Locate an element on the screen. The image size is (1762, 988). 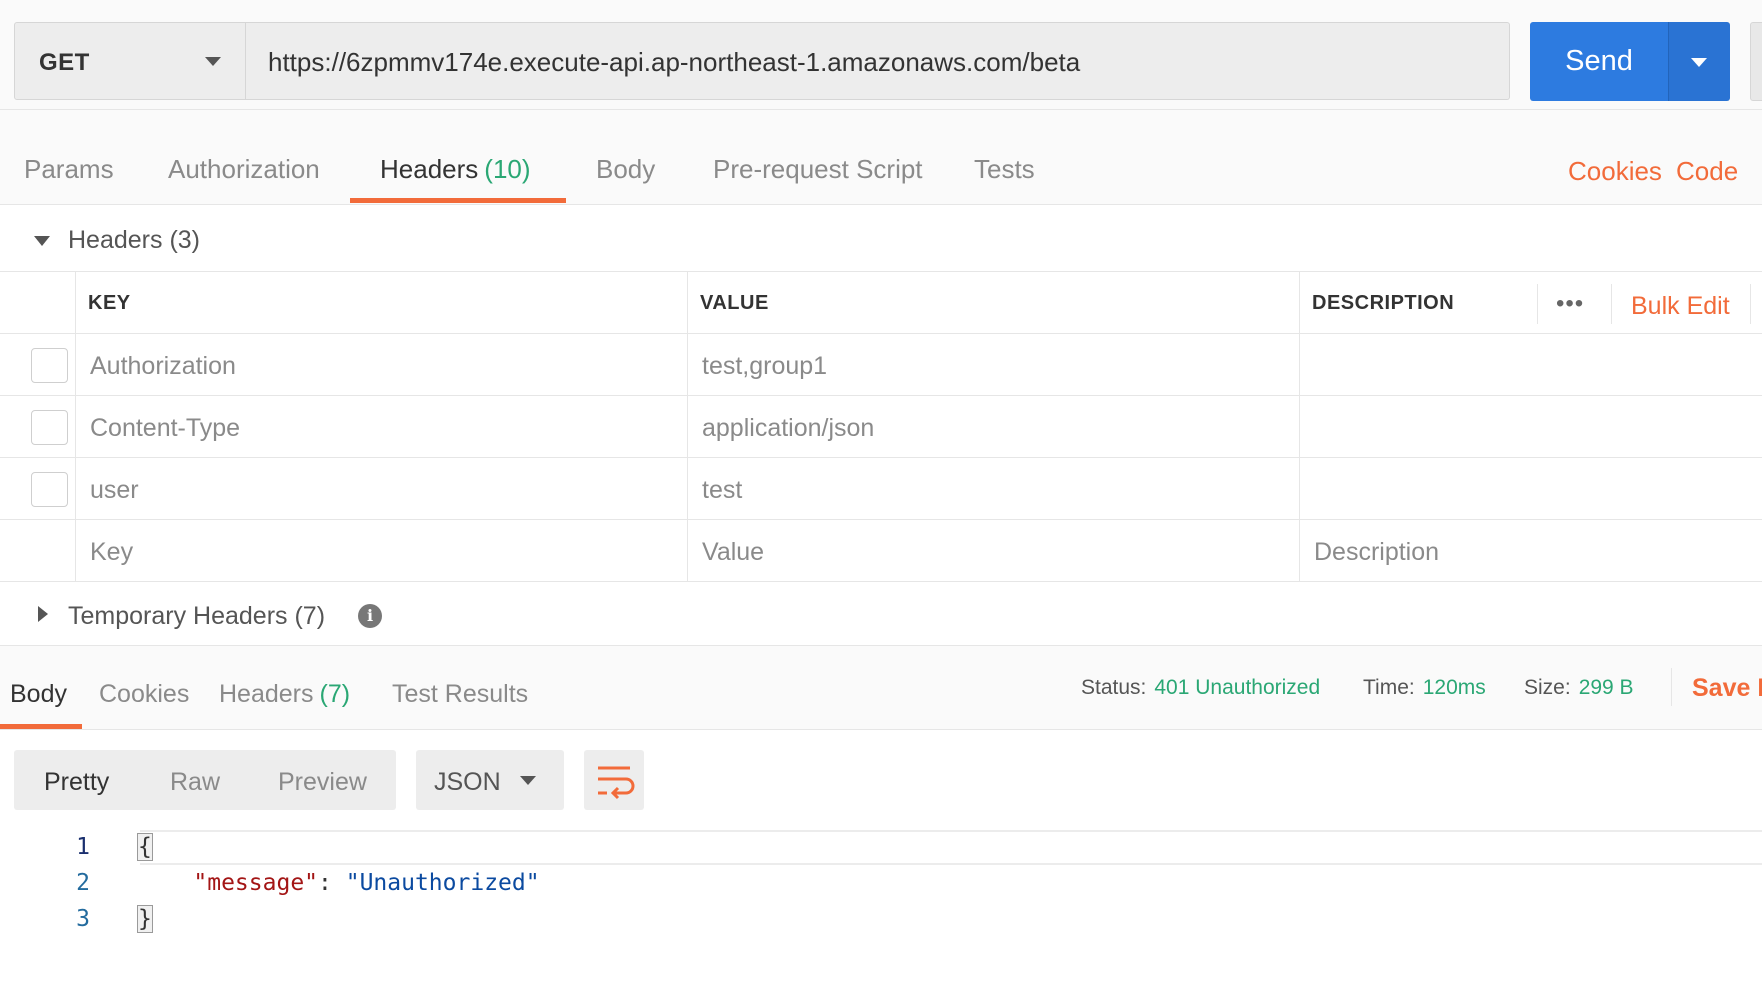
tab-body: Body is located at coordinates (625, 169).